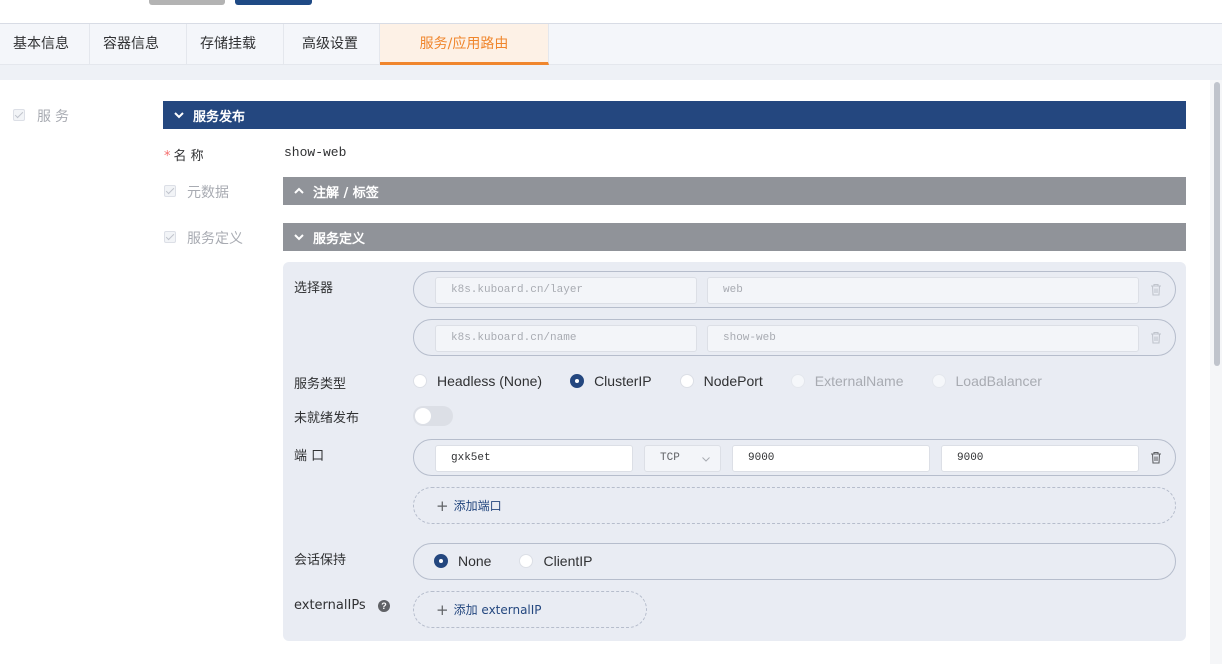 This screenshot has width=1222, height=664. I want to click on publish-not-ready-label: 未就绪发布, so click(327, 418).